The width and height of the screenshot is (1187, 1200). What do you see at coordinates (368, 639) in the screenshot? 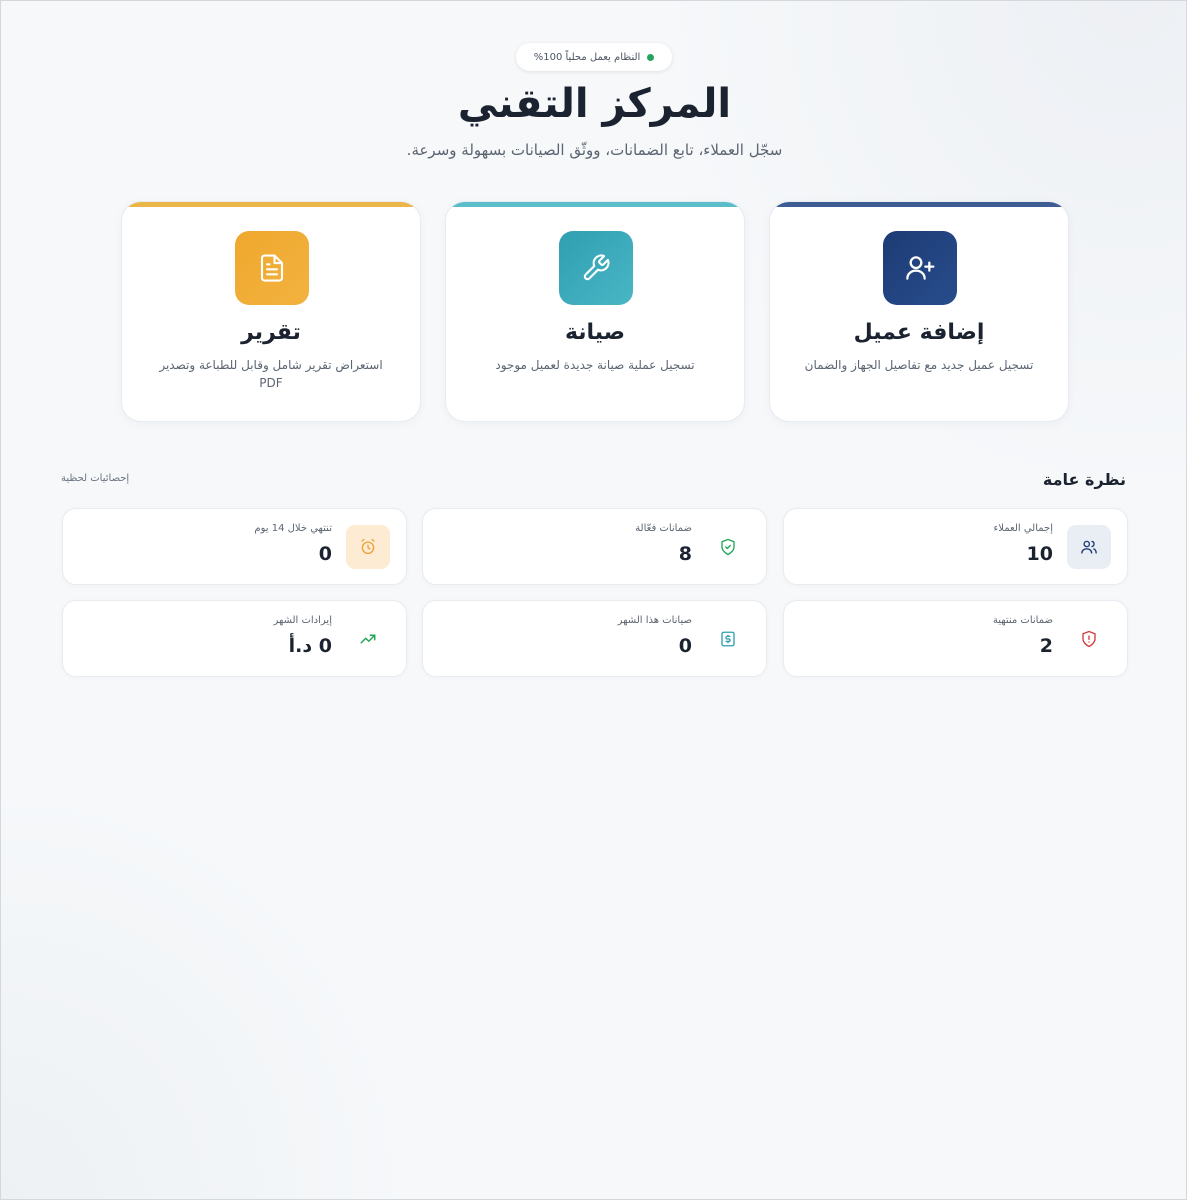
I see `trending-up-icon` at bounding box center [368, 639].